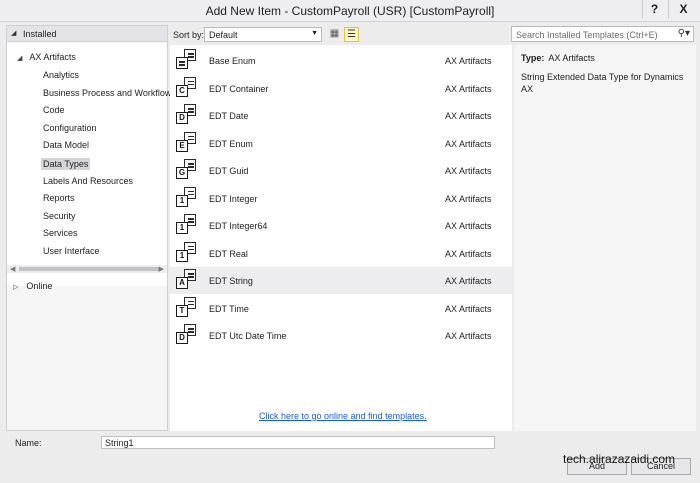  I want to click on type-label: Type:, so click(533, 58).